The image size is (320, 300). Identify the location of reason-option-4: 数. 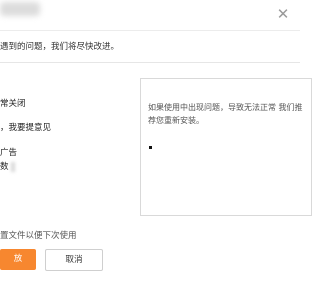
(7, 166).